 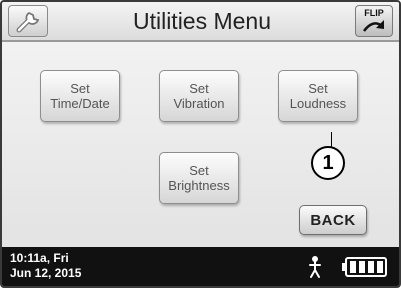 I want to click on page-title: Utilities Menu, so click(x=202, y=21).